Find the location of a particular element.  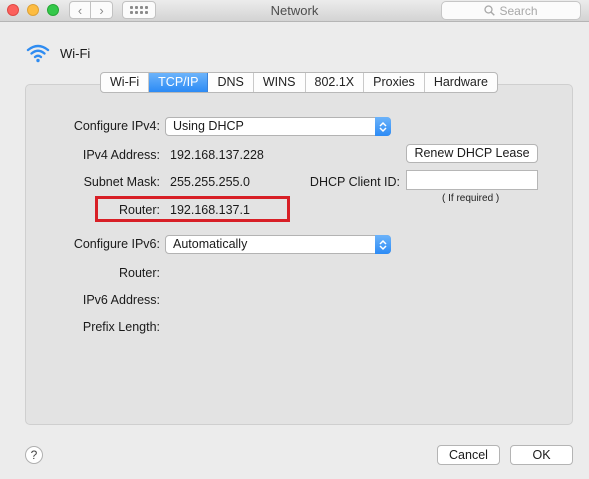

tab-dns: DNS is located at coordinates (231, 82).